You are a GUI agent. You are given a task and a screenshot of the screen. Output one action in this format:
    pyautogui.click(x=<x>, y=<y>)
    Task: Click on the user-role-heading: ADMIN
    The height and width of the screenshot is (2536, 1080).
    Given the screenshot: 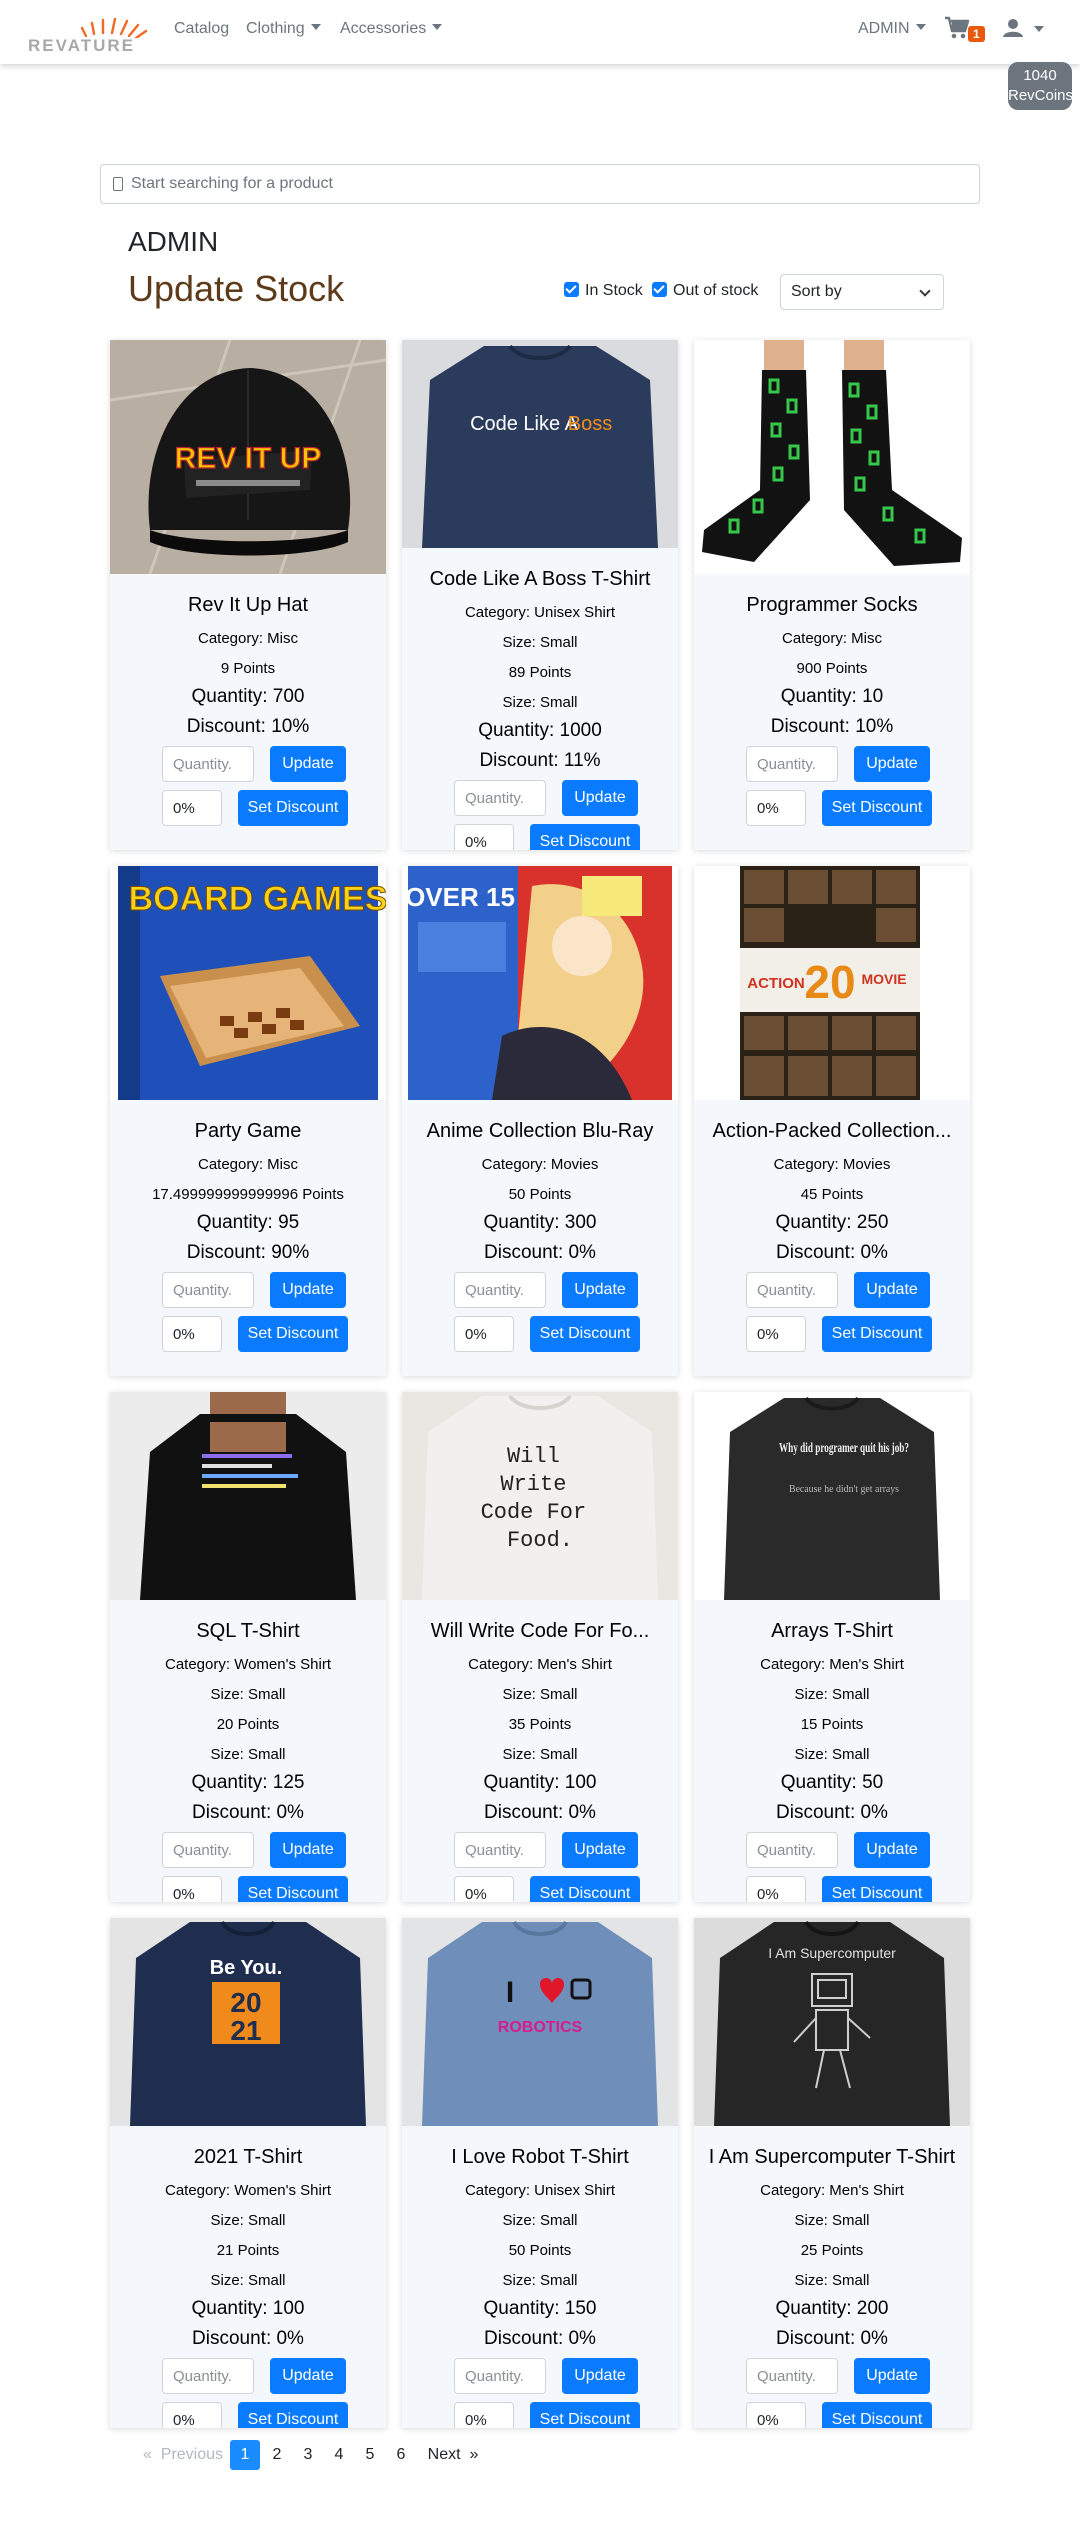 What is the action you would take?
    pyautogui.click(x=173, y=241)
    